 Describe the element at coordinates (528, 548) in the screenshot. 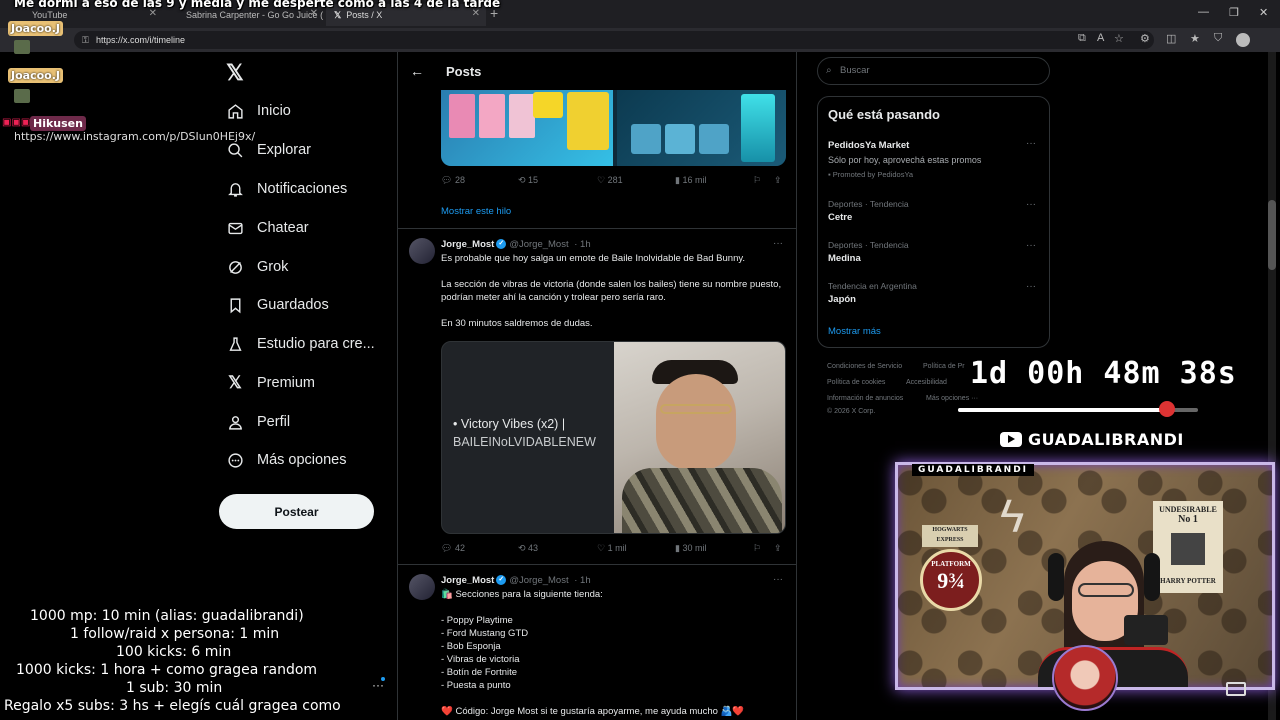

I see `repost-action: ⟲ 43` at that location.